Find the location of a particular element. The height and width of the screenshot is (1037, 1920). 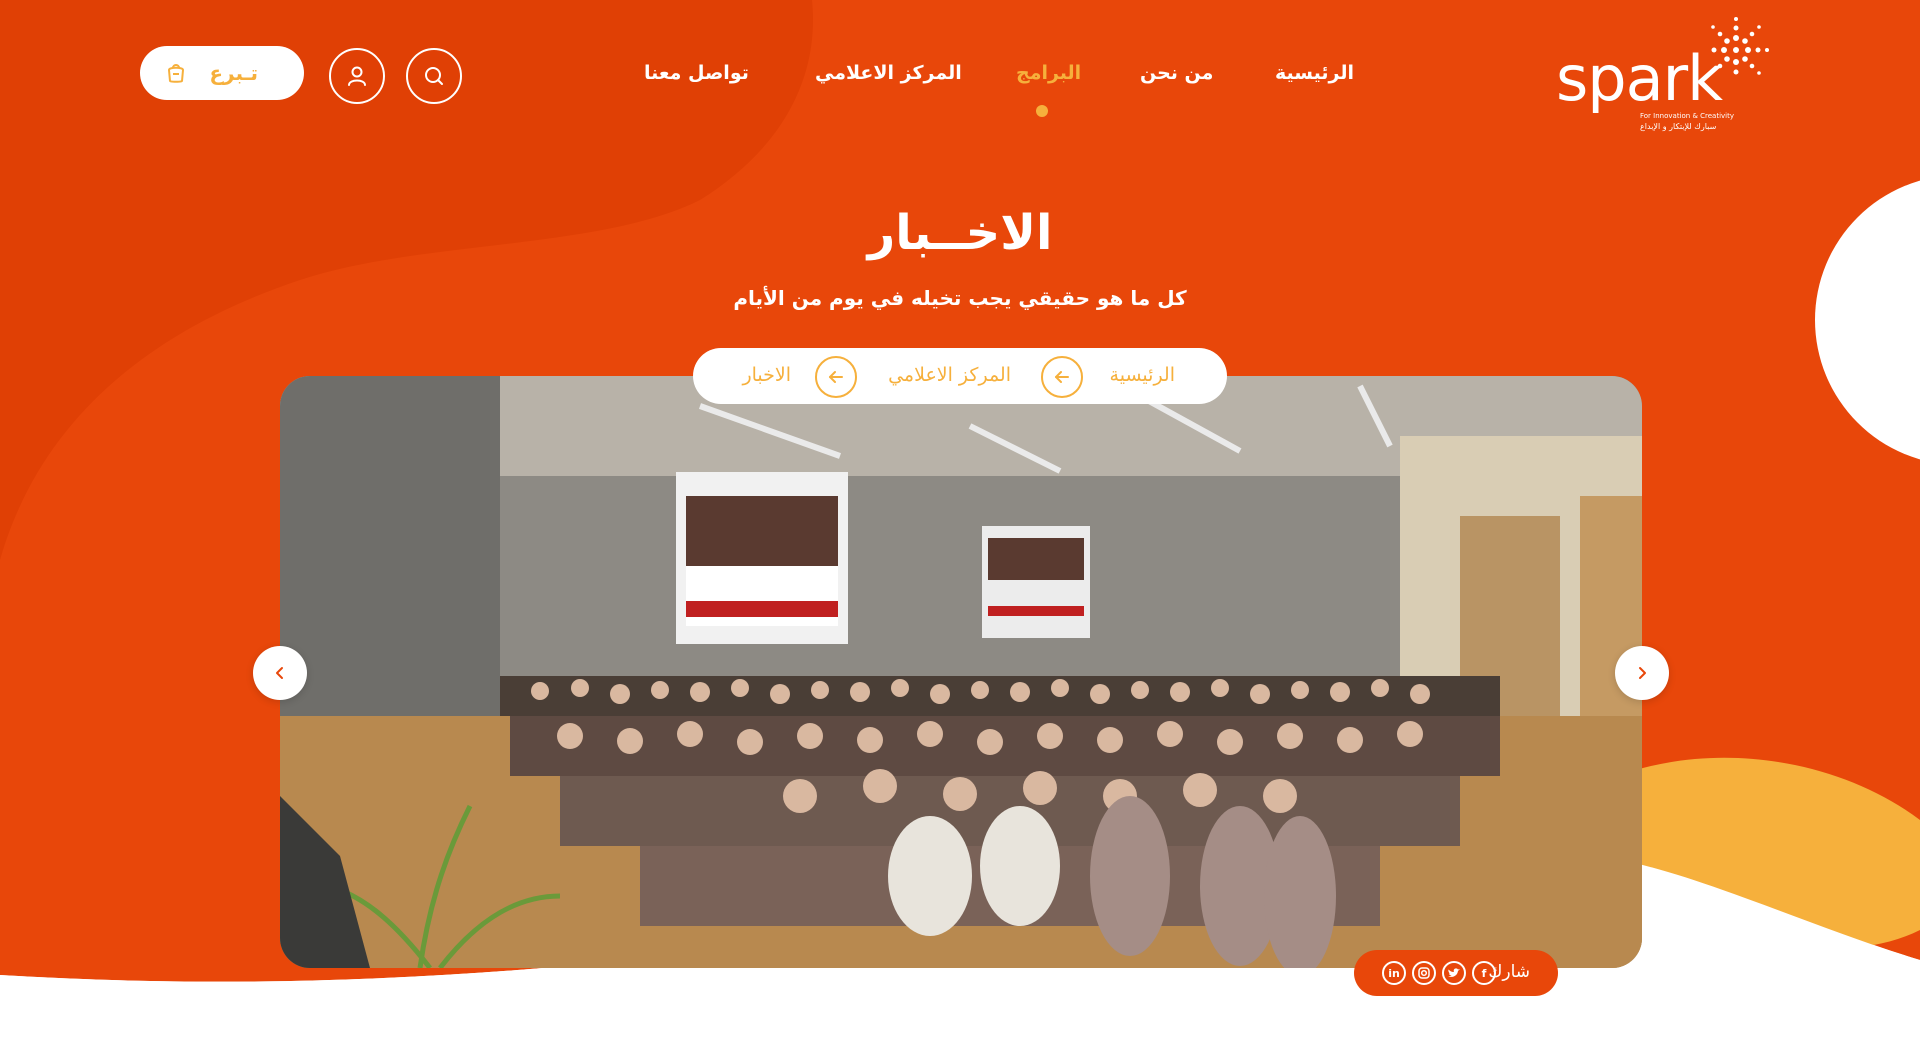

donation-bag-icon is located at coordinates (176, 73).